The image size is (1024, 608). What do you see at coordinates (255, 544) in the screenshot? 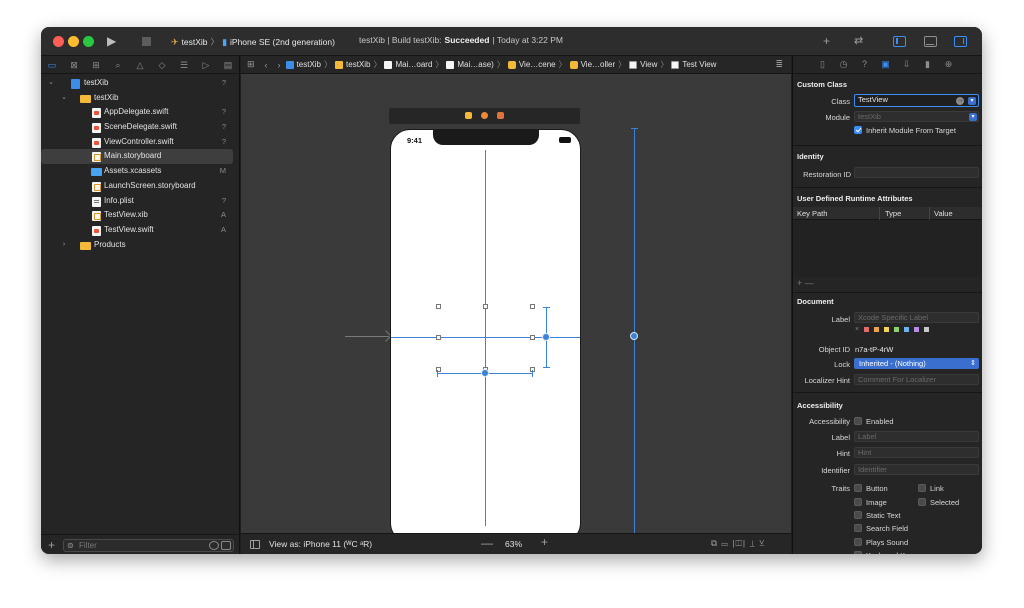
I see `document-outline-toggle-icon` at bounding box center [255, 544].